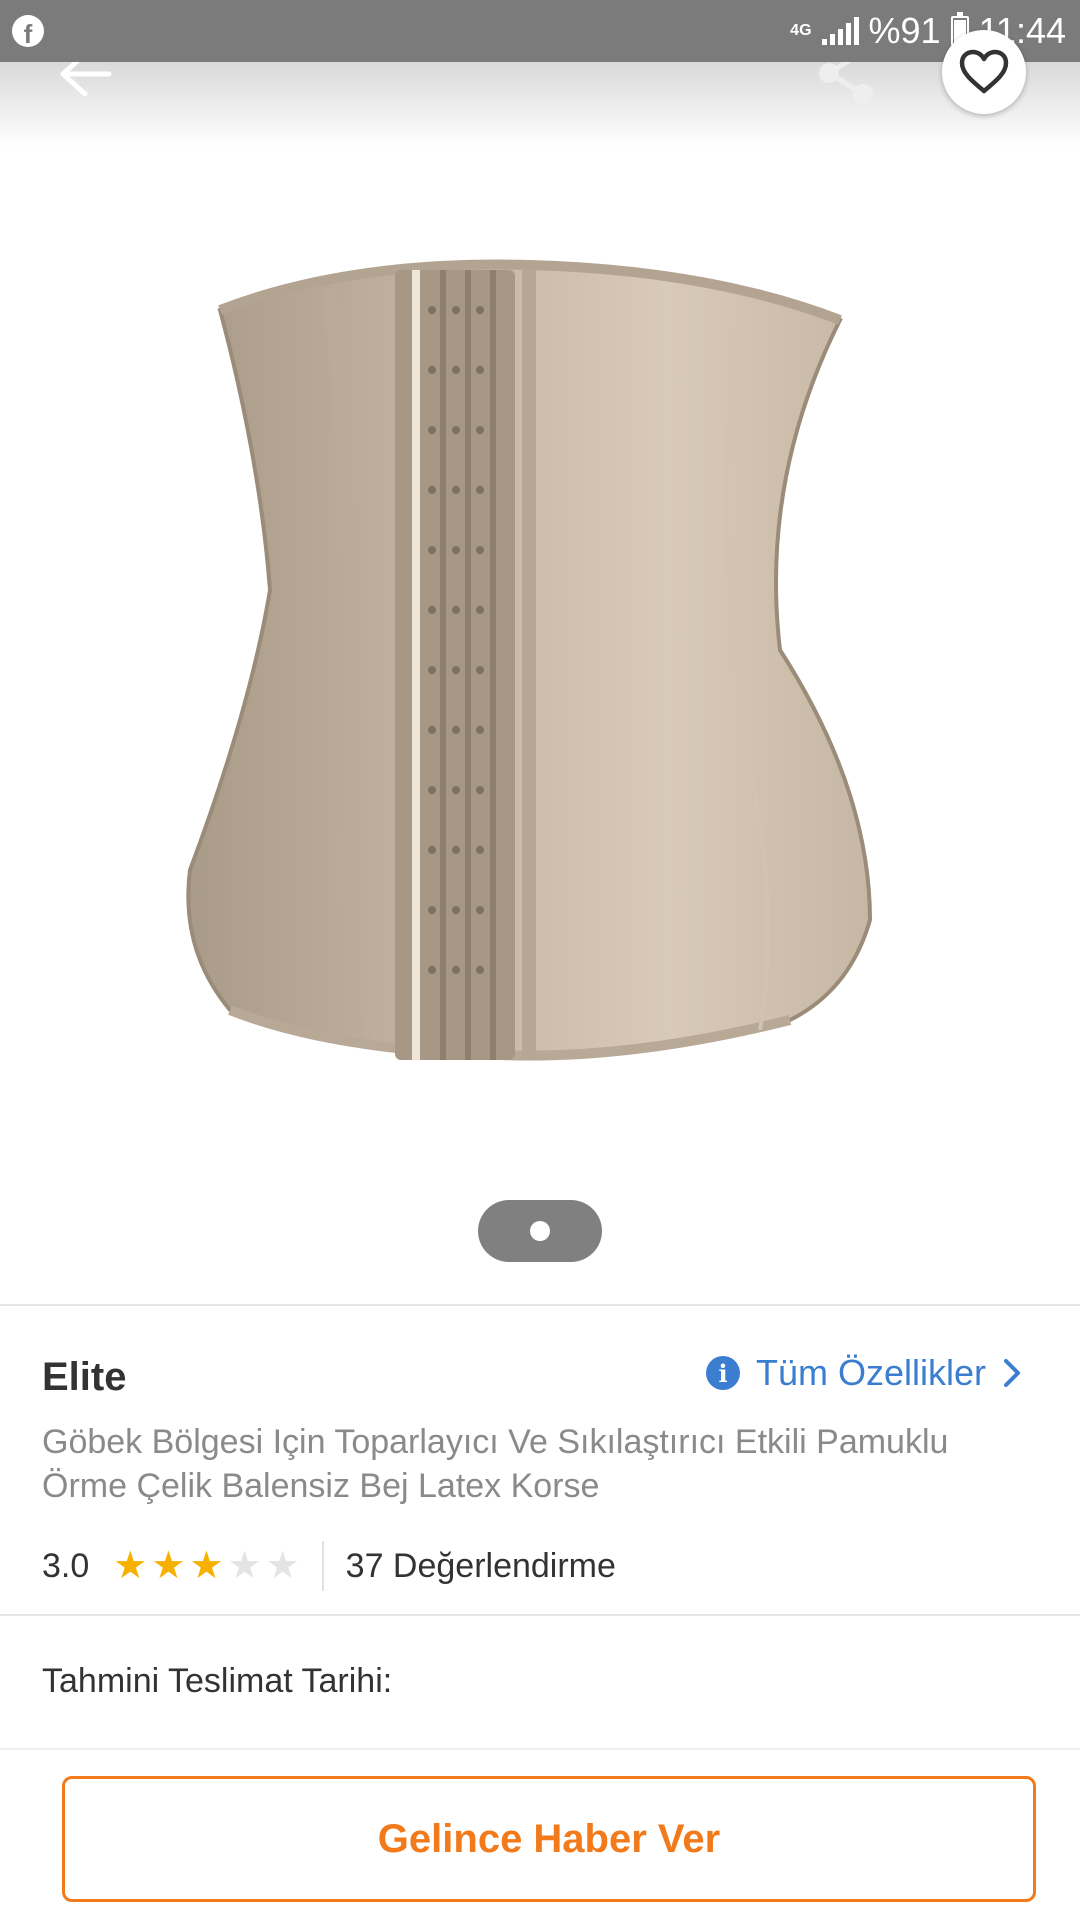 The width and height of the screenshot is (1080, 1920). Describe the element at coordinates (1012, 1373) in the screenshot. I see `chevron-right-icon` at that location.